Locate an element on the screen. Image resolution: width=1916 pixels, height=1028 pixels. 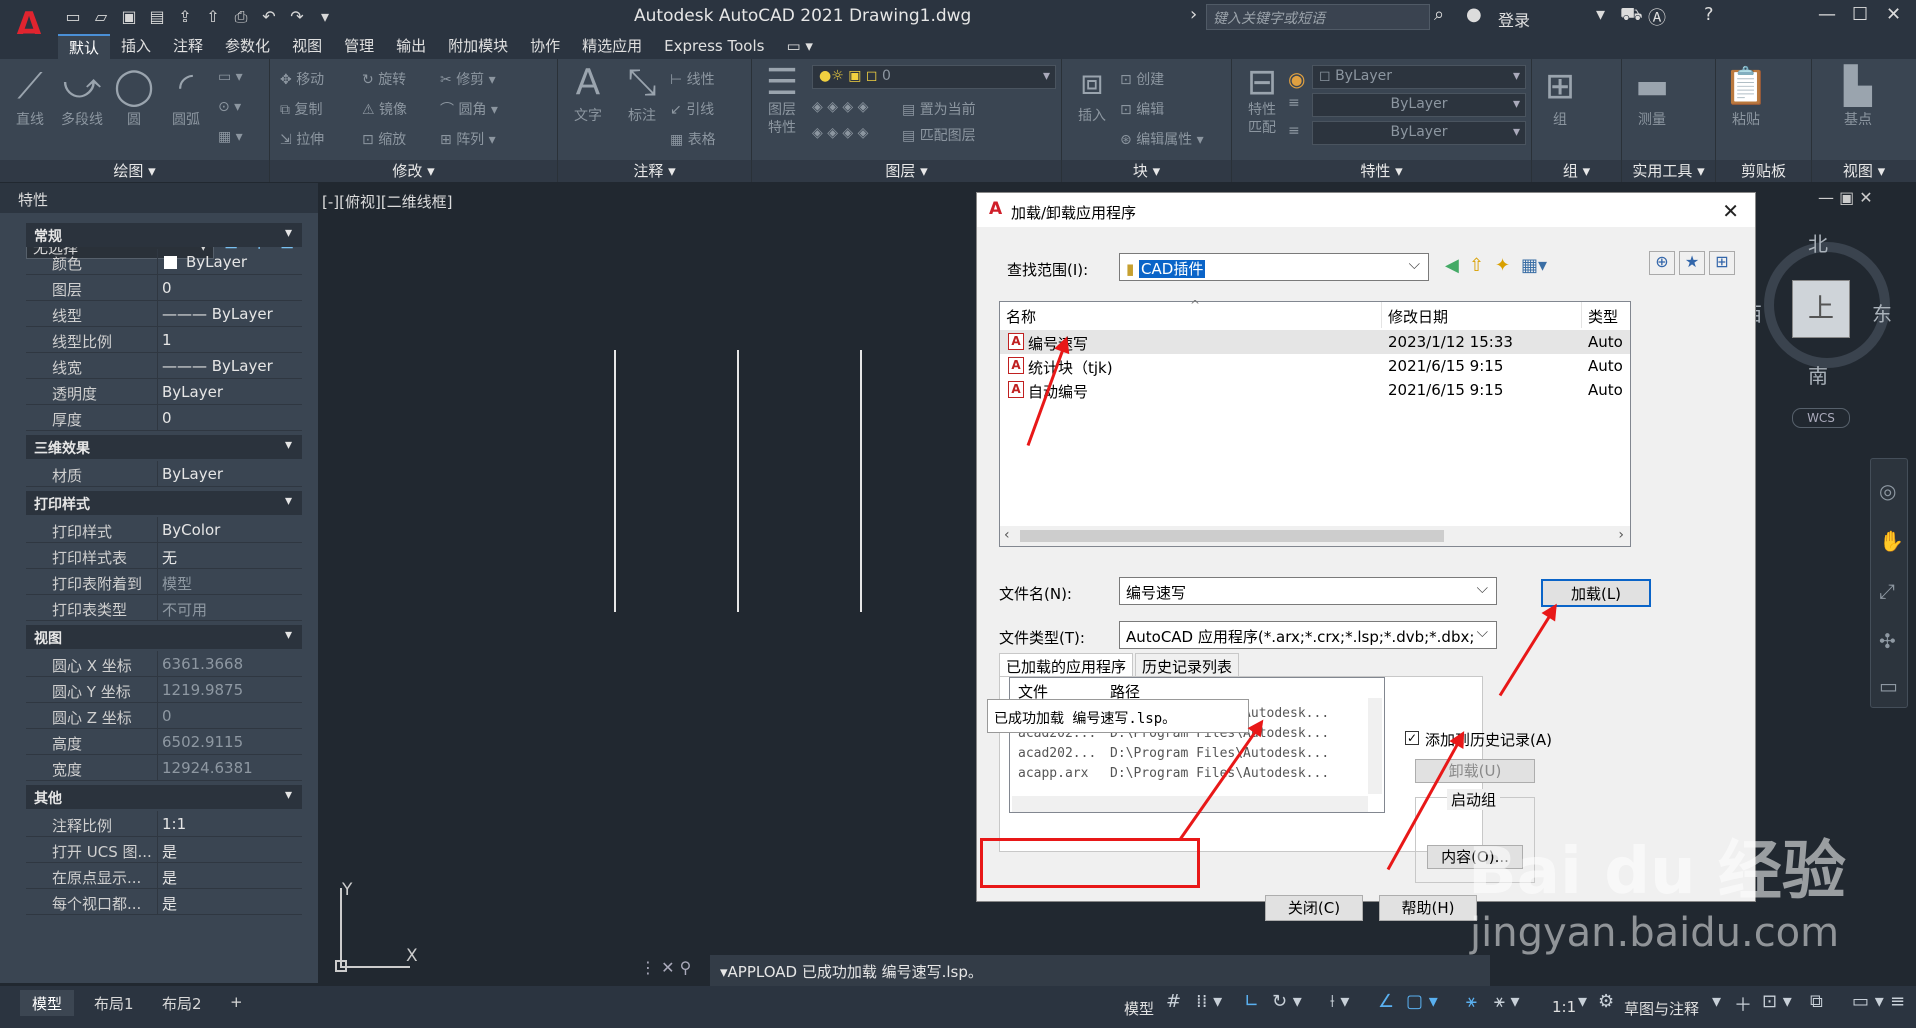
units-icon: ⊡ ▾ is located at coordinates (1777, 1001).